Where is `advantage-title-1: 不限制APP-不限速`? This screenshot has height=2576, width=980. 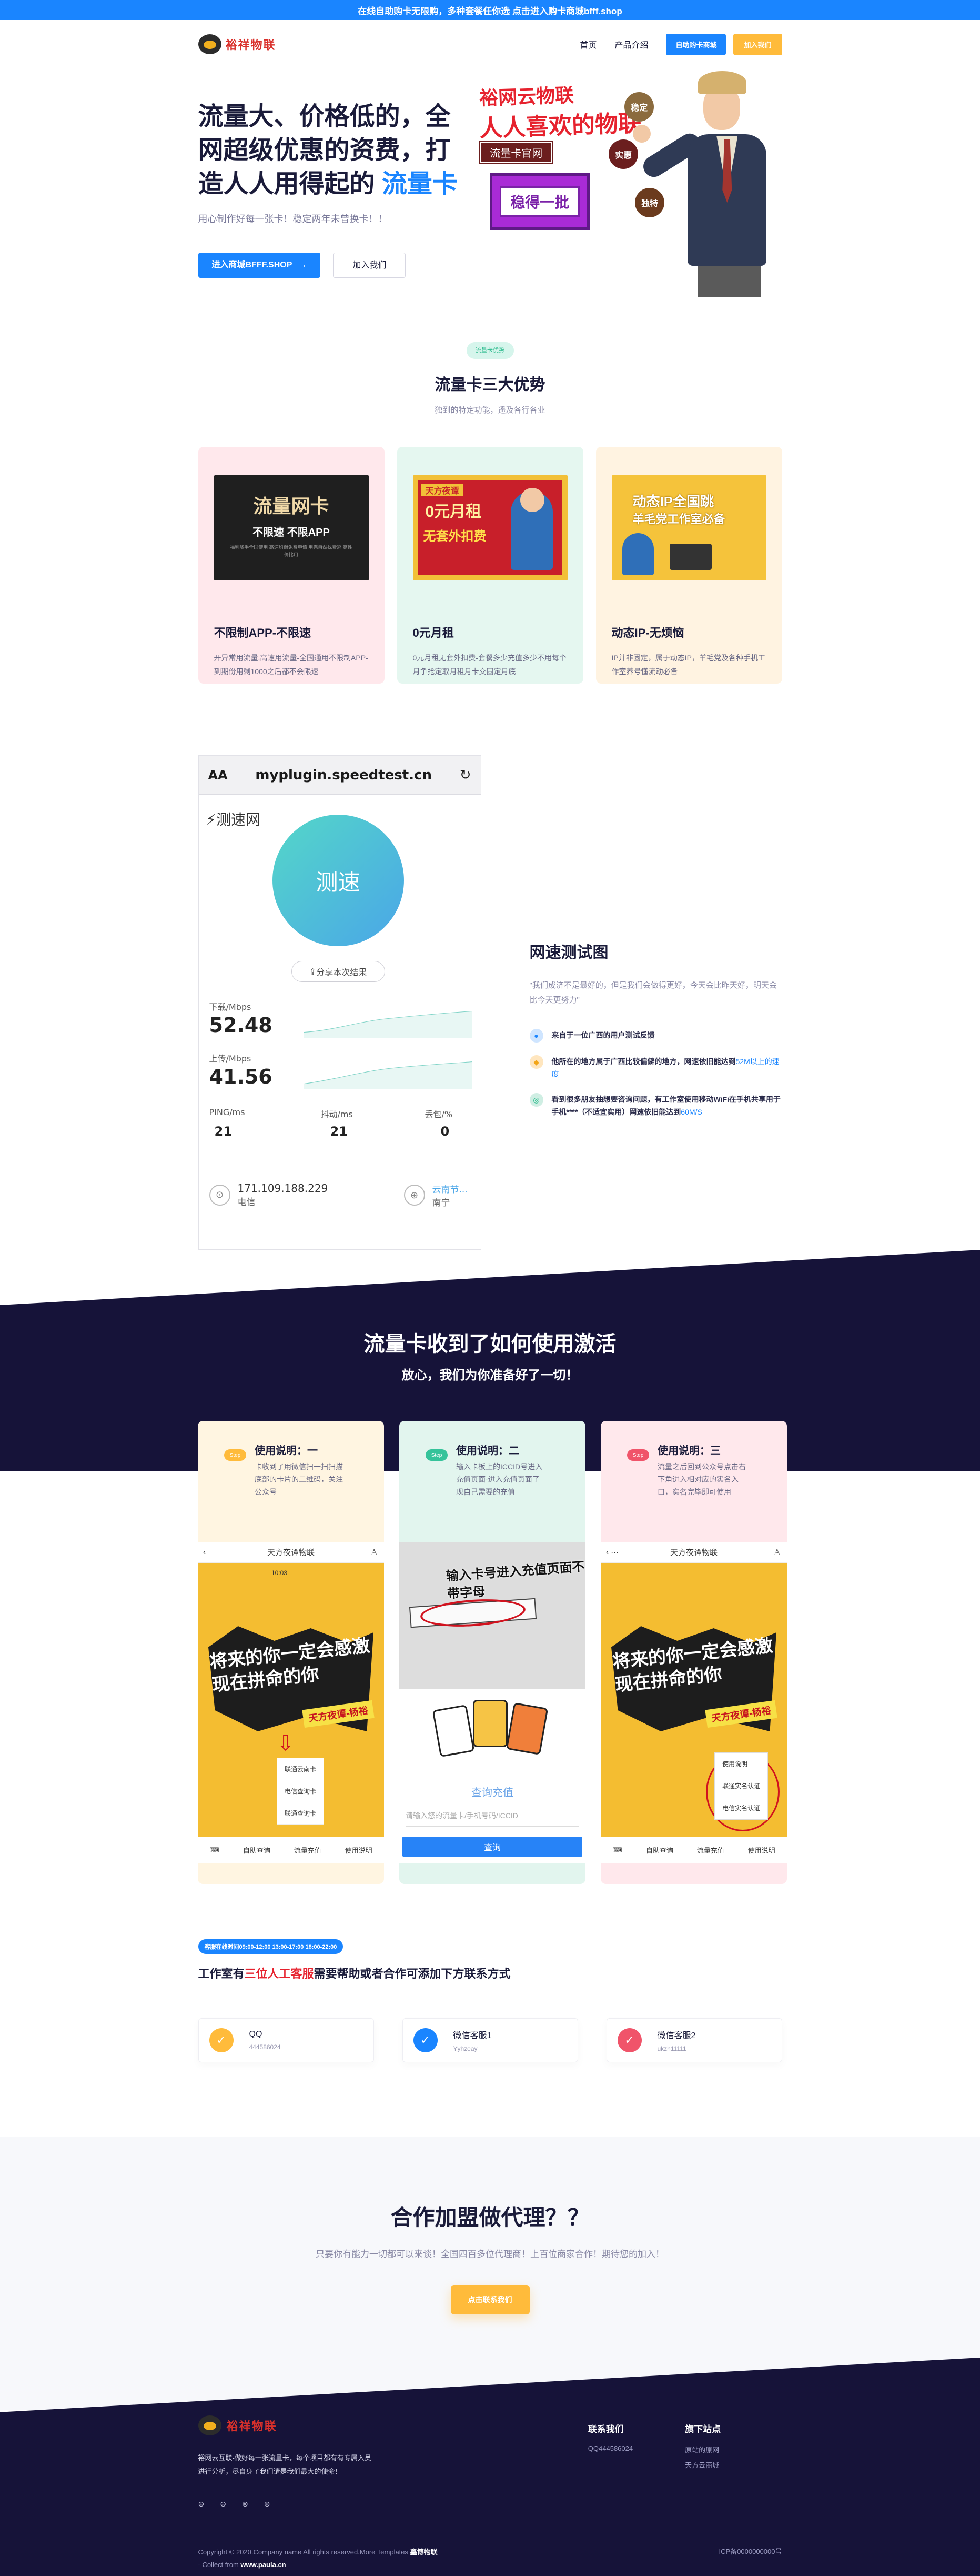 advantage-title-1: 不限制APP-不限速 is located at coordinates (262, 632).